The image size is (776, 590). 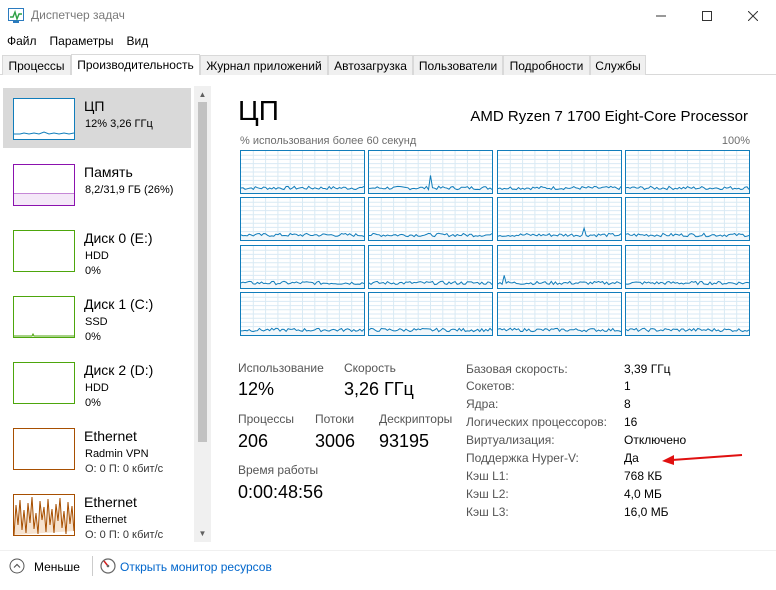 What do you see at coordinates (661, 15) in the screenshot?
I see `minimize-button` at bounding box center [661, 15].